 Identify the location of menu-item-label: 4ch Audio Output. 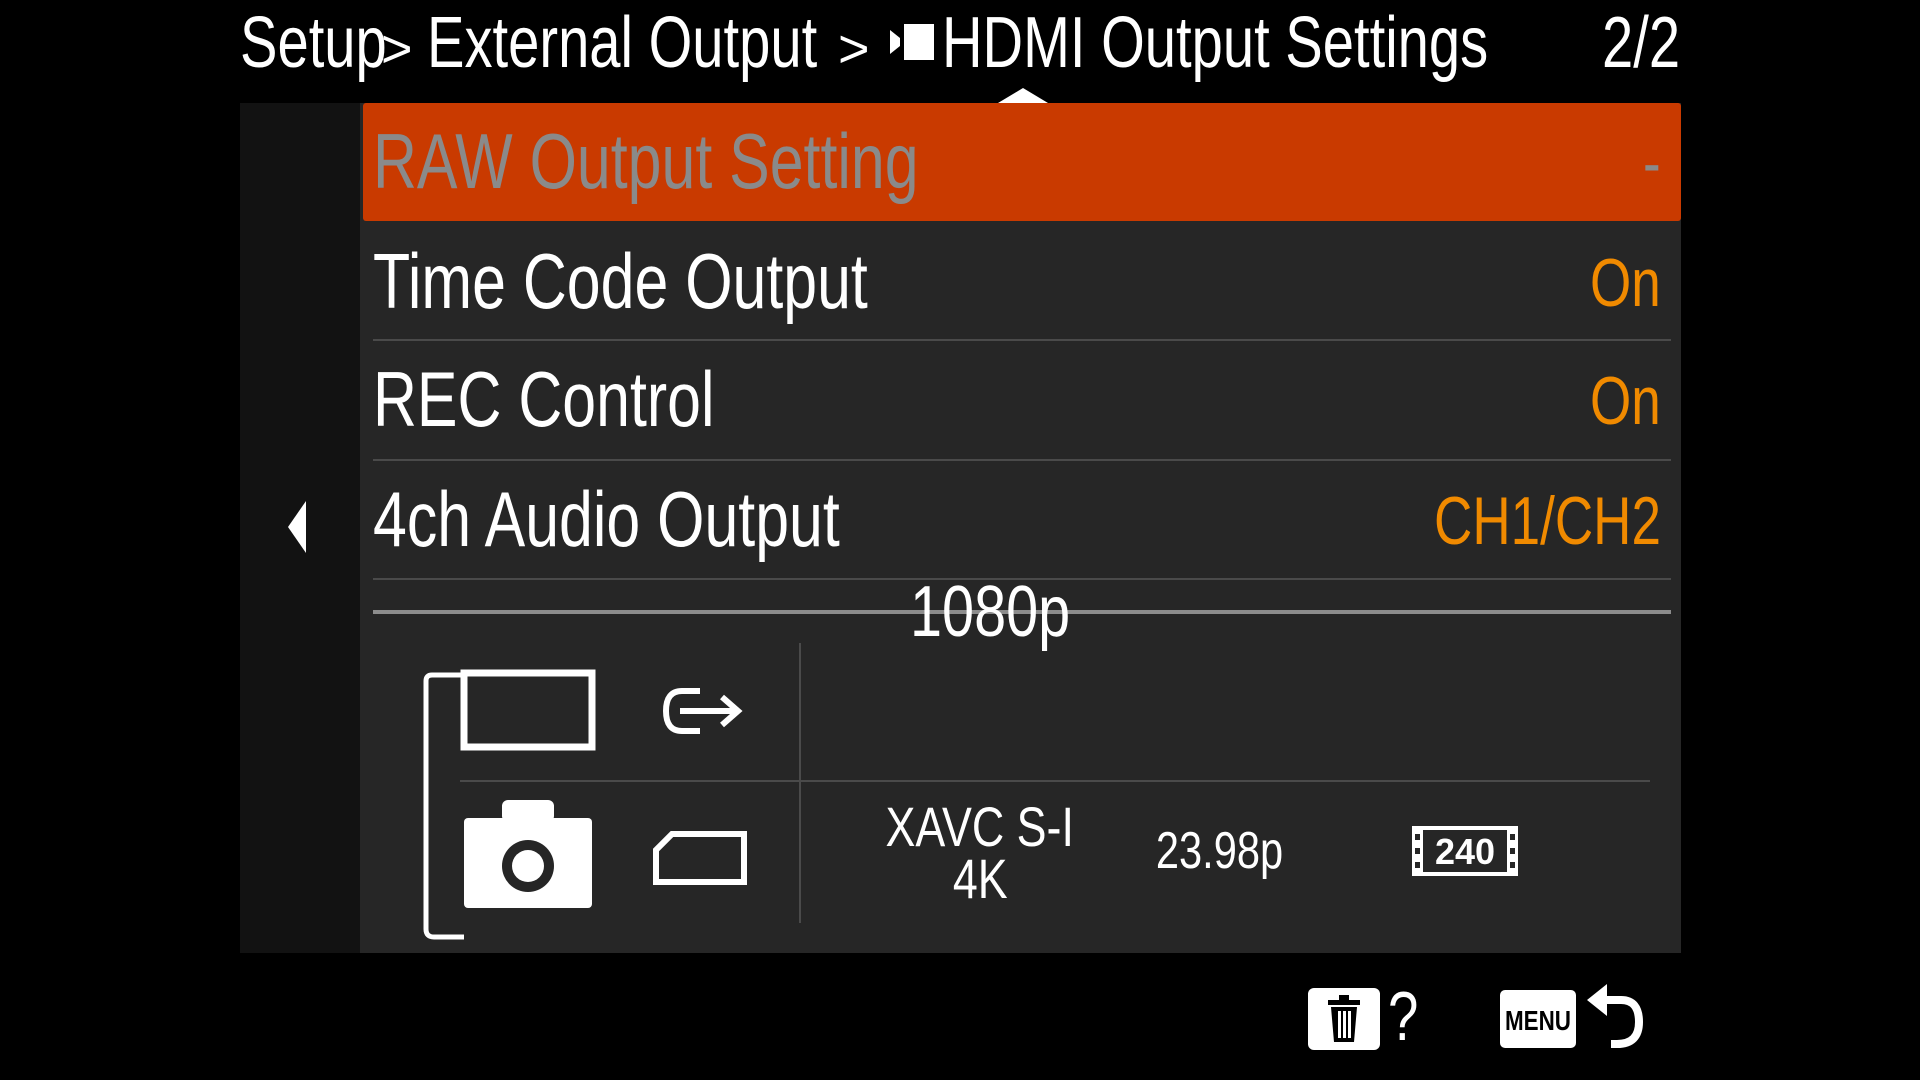
(606, 519).